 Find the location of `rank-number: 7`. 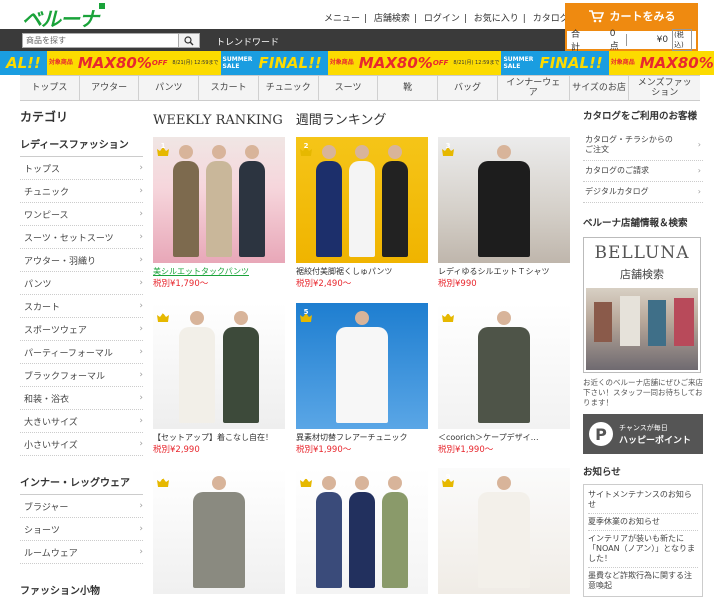

rank-number: 7 is located at coordinates (163, 477).